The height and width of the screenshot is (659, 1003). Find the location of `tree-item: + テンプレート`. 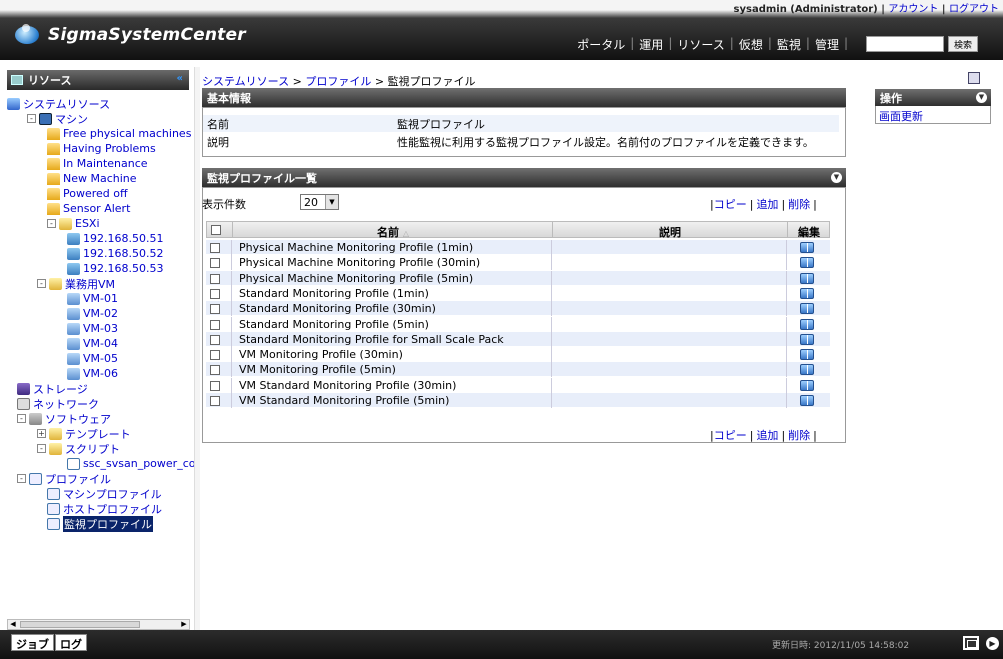

tree-item: + テンプレート is located at coordinates (84, 433).